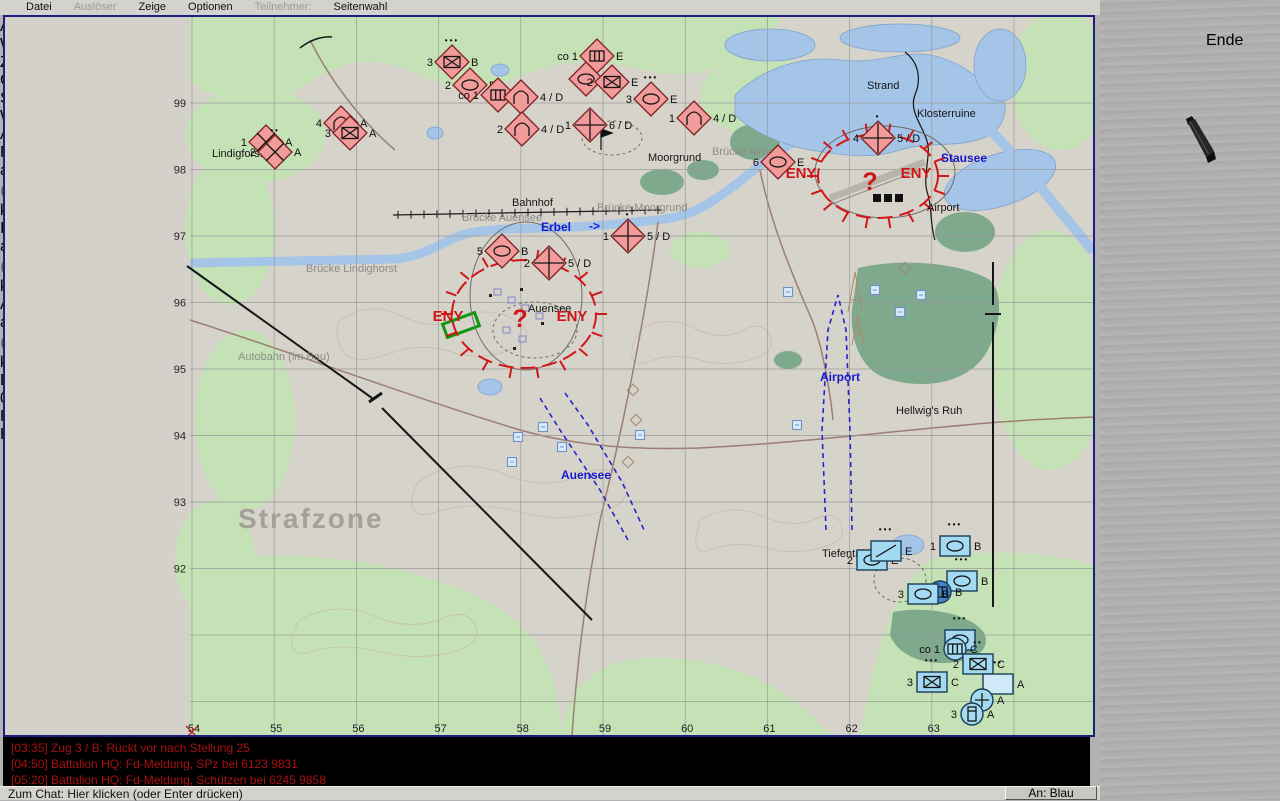 The image size is (1280, 801). I want to click on grid-col-label: 60, so click(687, 729).